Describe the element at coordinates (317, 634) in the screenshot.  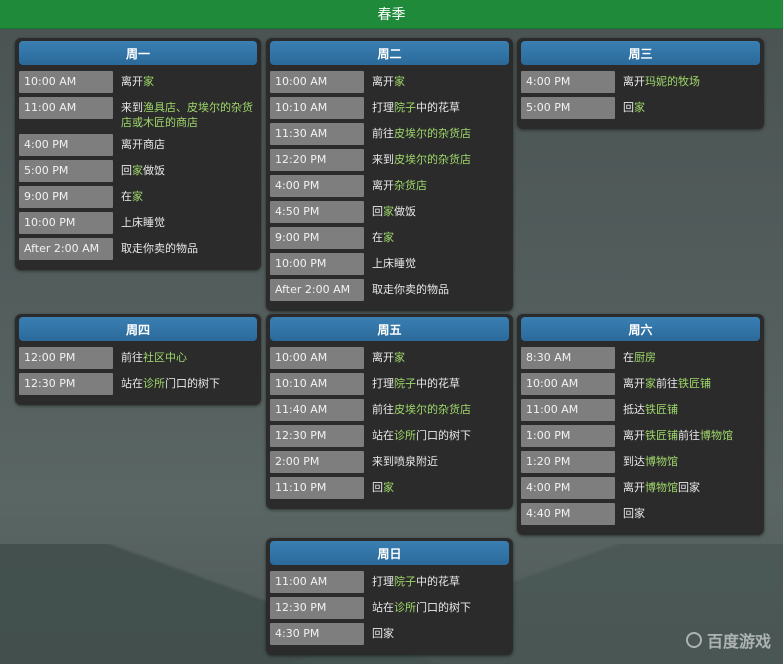
I see `time-badge: 4:30 PM` at that location.